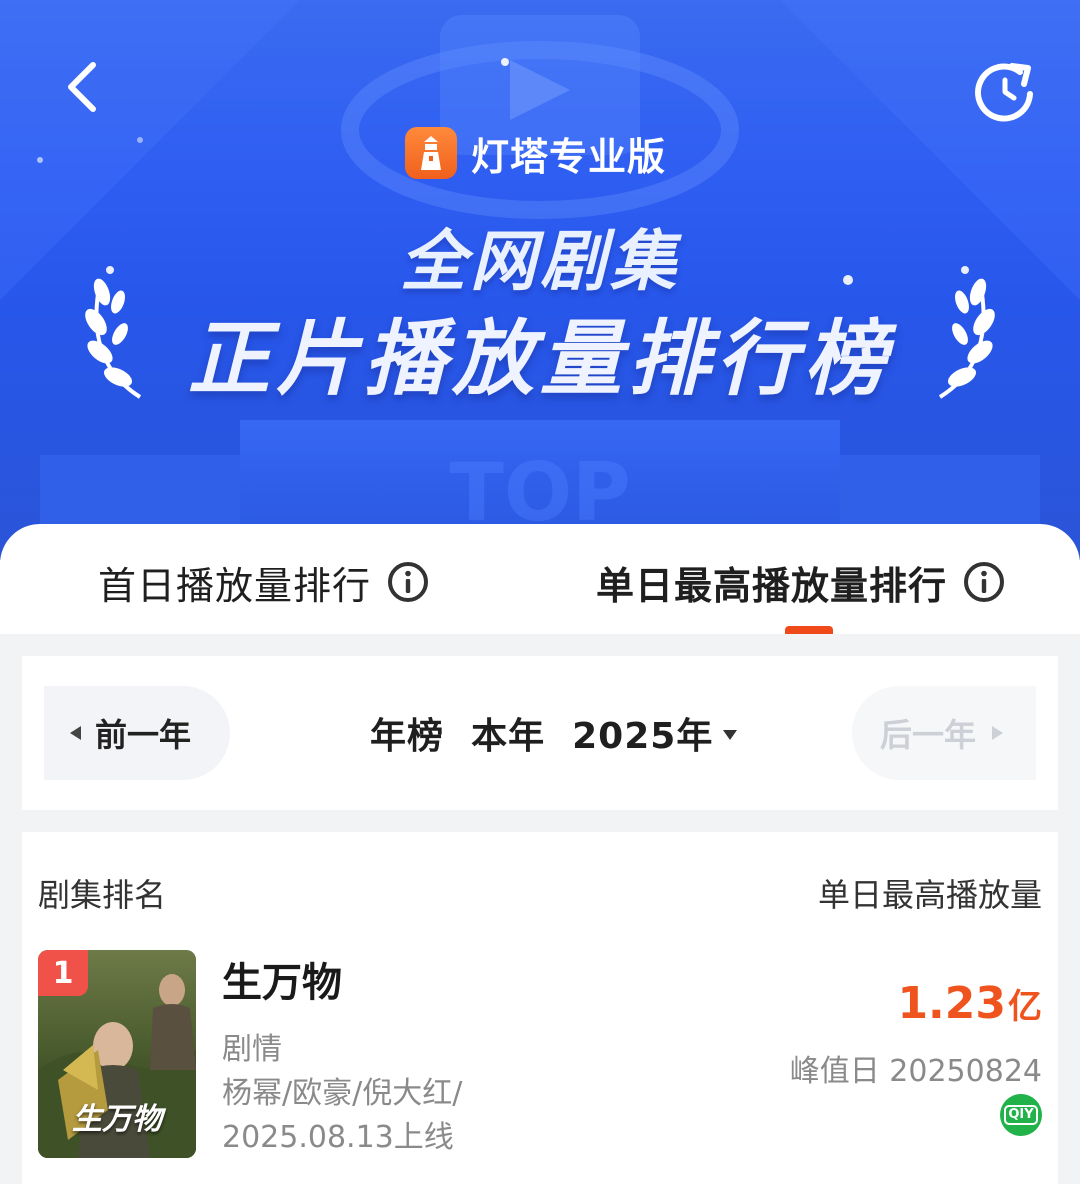 This screenshot has width=1080, height=1184. What do you see at coordinates (928, 735) in the screenshot?
I see `next-year-label: 后一年` at bounding box center [928, 735].